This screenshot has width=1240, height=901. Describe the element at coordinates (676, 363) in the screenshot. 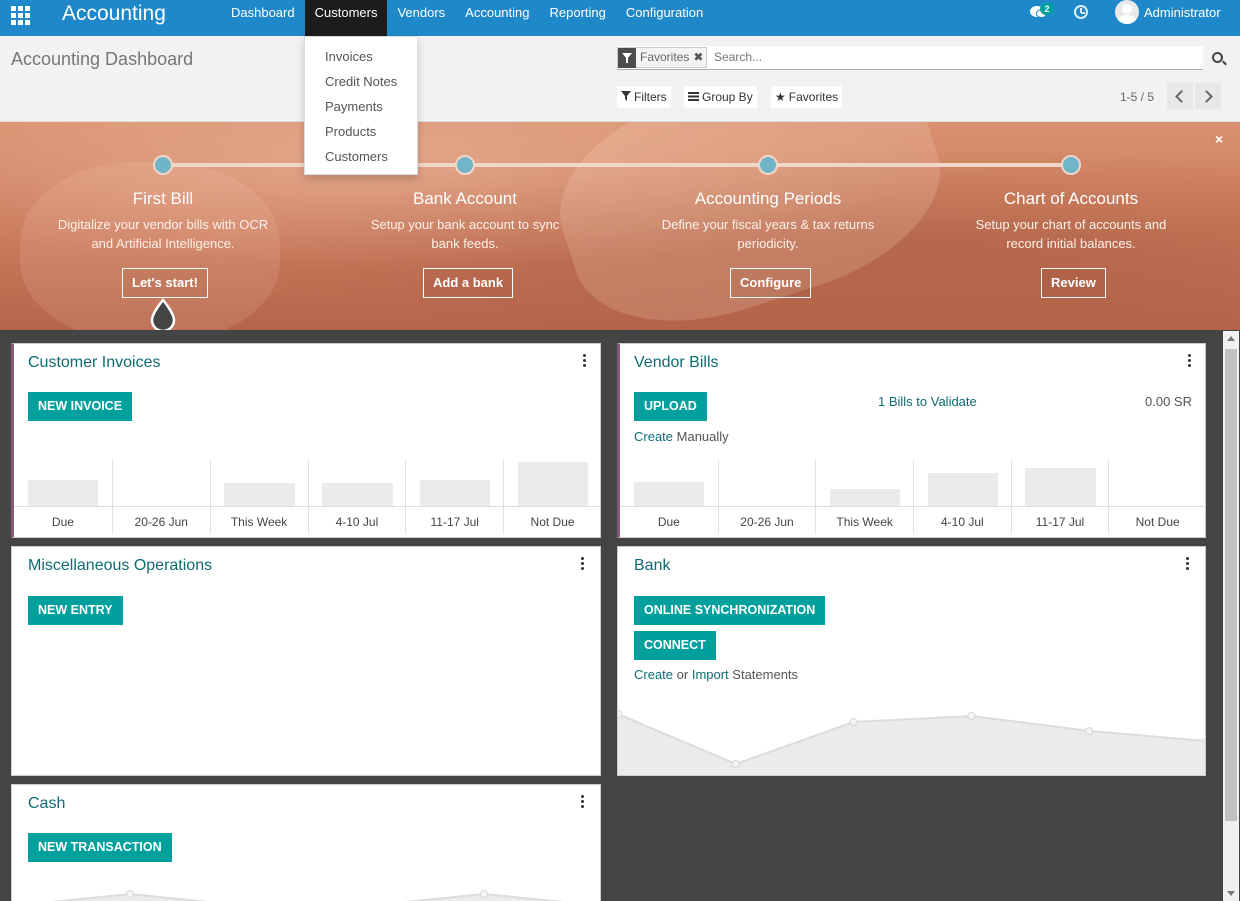

I see `card-title: Vendor Bills` at that location.